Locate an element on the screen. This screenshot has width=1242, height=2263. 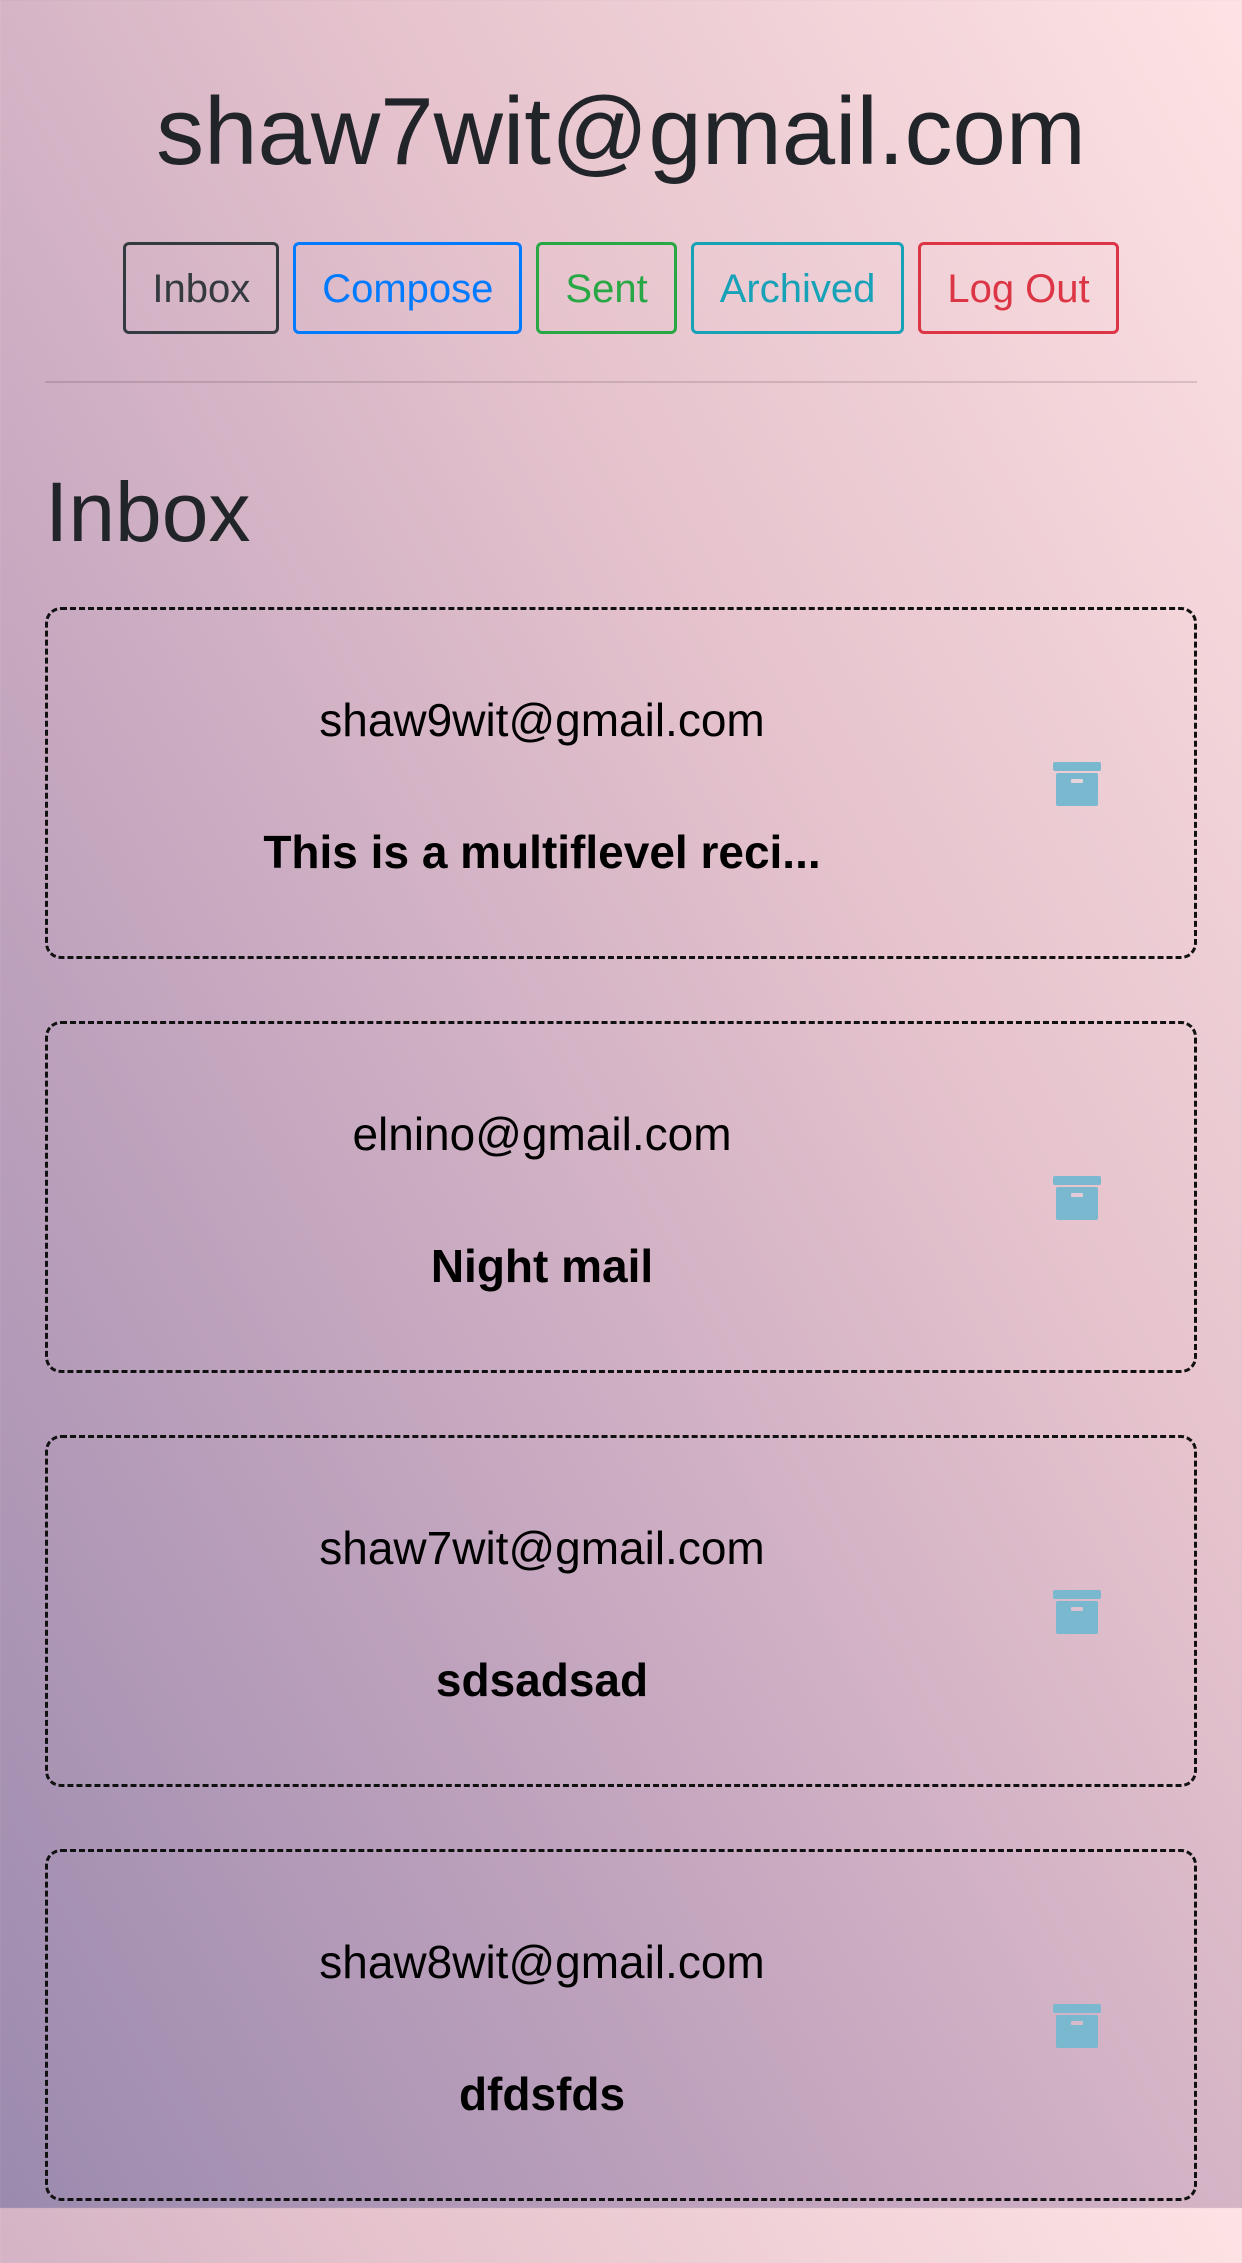
inbox-button: Inbox is located at coordinates (201, 288).